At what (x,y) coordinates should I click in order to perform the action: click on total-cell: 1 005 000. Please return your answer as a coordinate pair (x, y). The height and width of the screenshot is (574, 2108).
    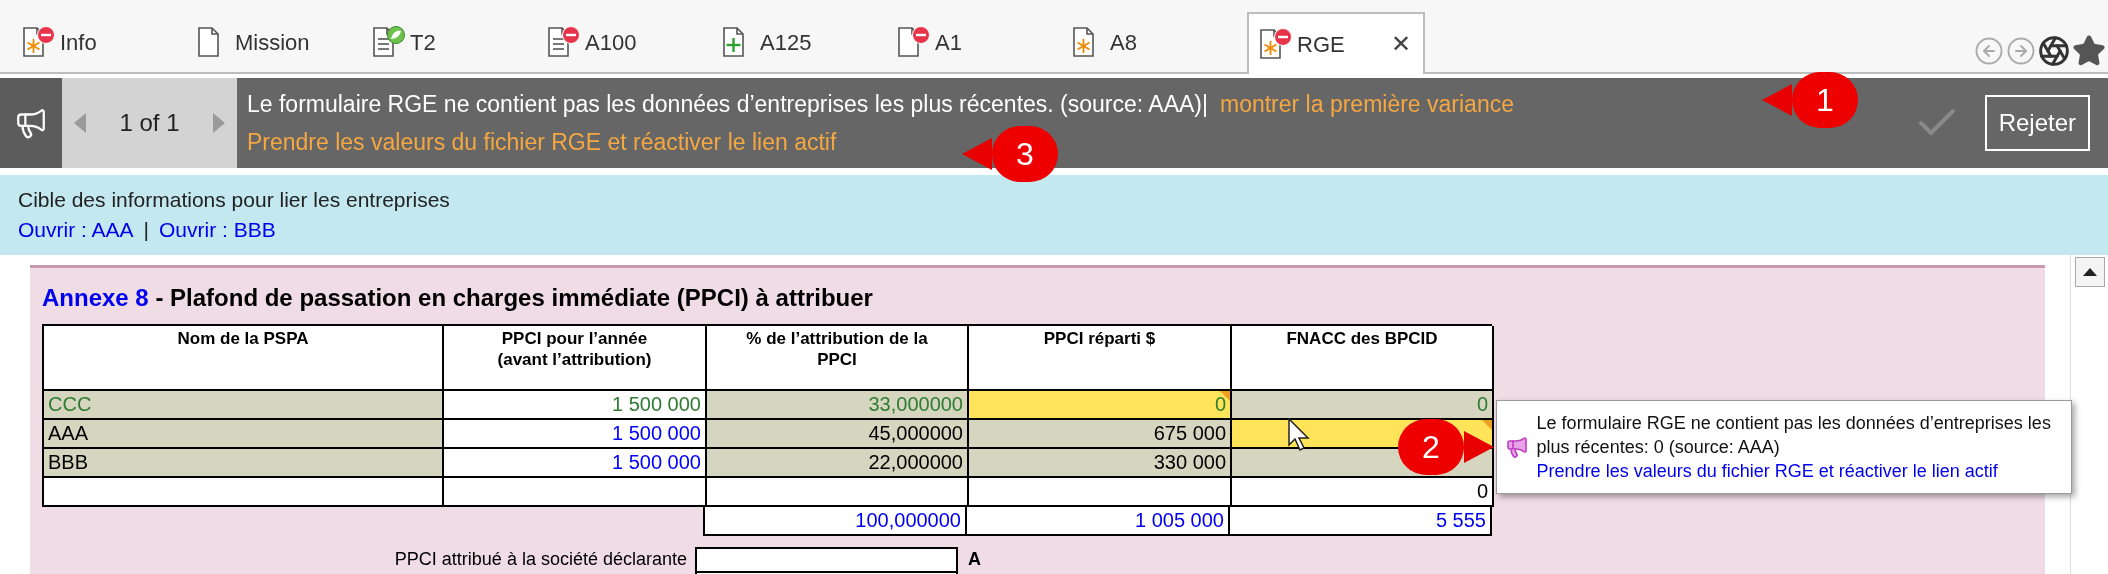
    Looking at the image, I should click on (1098, 521).